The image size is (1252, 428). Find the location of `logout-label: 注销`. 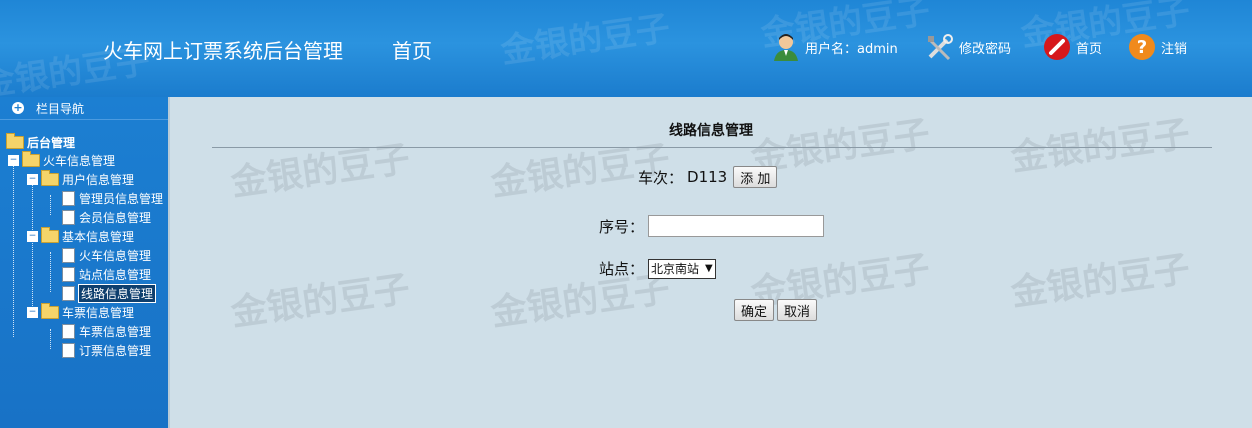

logout-label: 注销 is located at coordinates (1174, 49).